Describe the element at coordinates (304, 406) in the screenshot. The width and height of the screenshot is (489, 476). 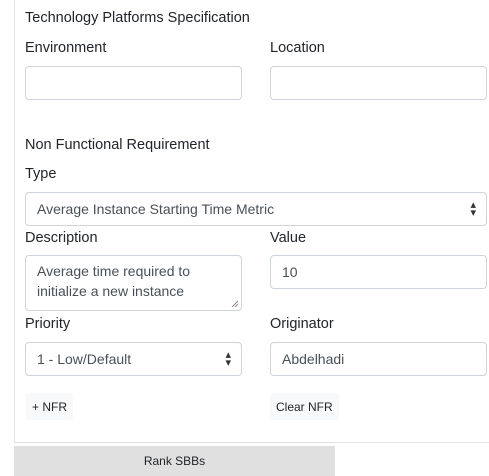
I see `clear-nfr-button: Clear NFR` at that location.